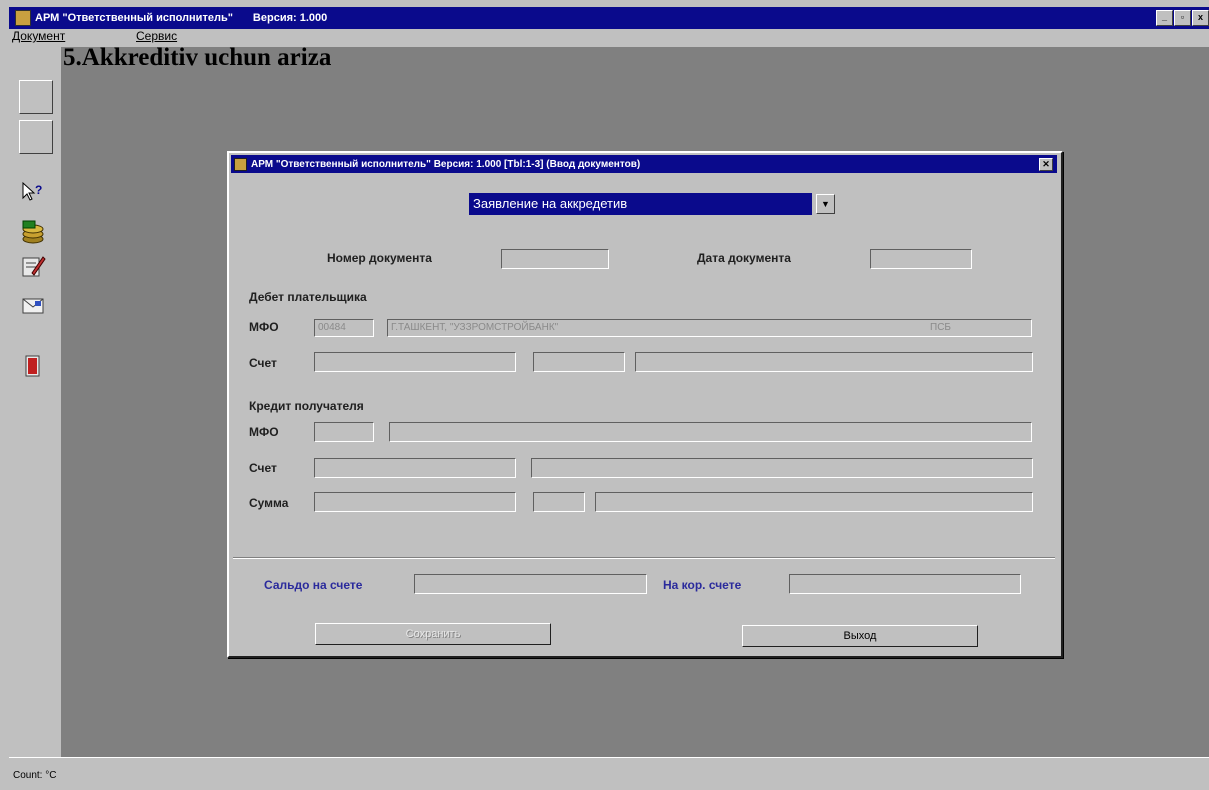 This screenshot has height=790, width=1209. What do you see at coordinates (710, 432) in the screenshot?
I see `credit-bank-field` at bounding box center [710, 432].